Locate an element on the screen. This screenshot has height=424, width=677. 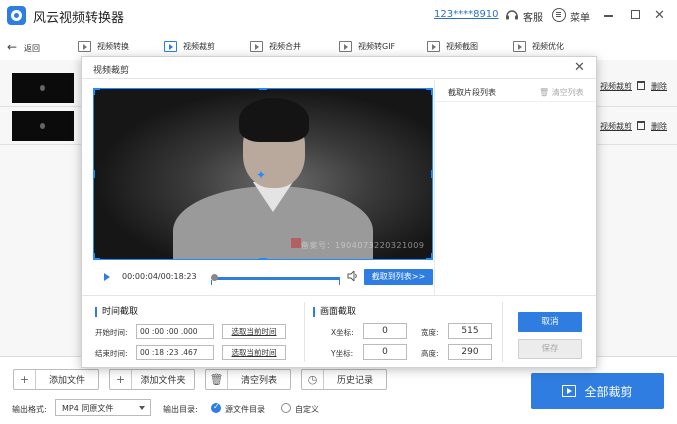
crop-move-icon: ✦ is located at coordinates (261, 175).